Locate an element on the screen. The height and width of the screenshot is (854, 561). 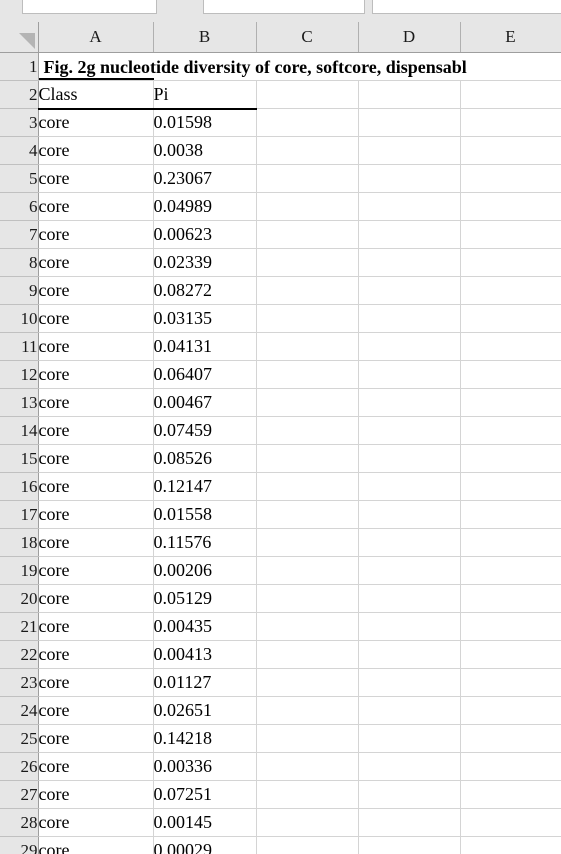
cell-pi: 0.00145 is located at coordinates (205, 822).